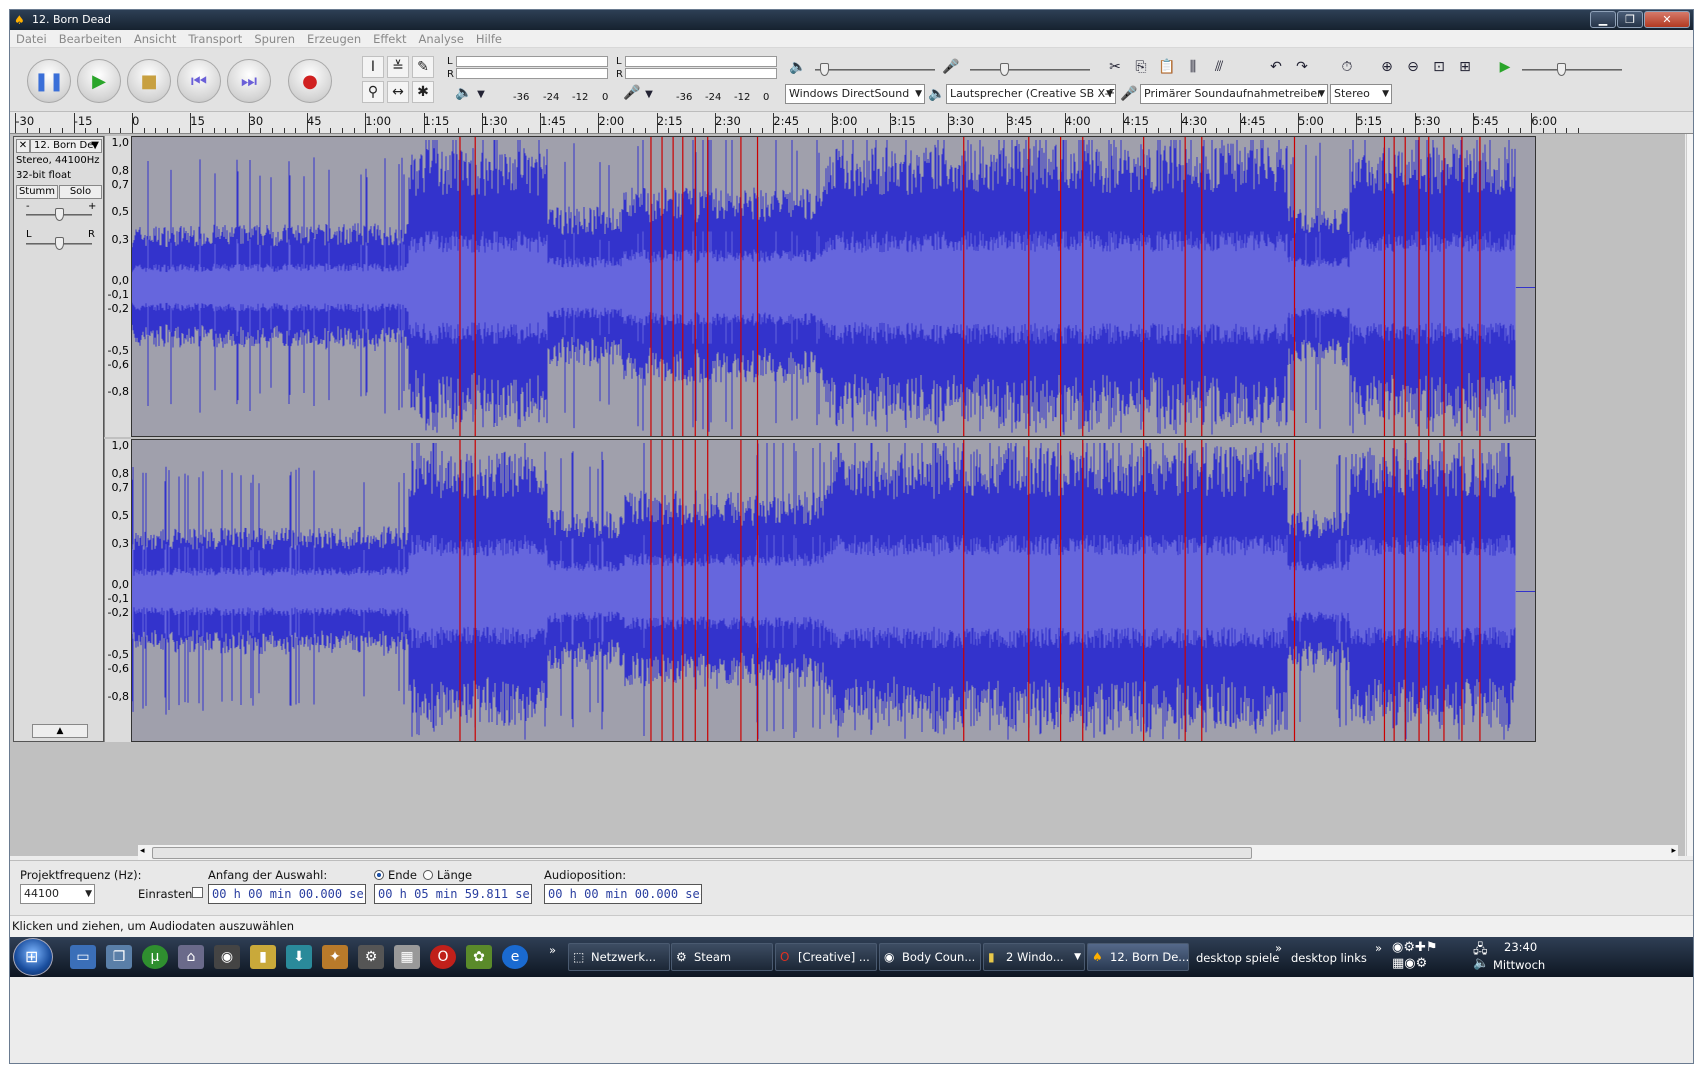 This screenshot has width=1703, height=1073. What do you see at coordinates (479, 957) in the screenshot?
I see `game-icon: ✿` at bounding box center [479, 957].